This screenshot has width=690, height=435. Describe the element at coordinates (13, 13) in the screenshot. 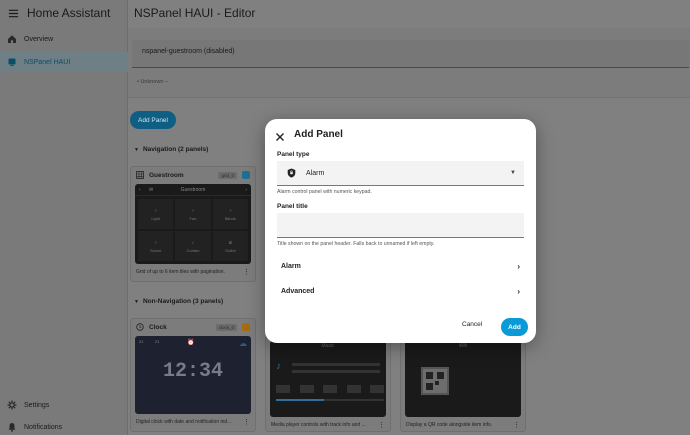

I see `menu-icon` at that location.